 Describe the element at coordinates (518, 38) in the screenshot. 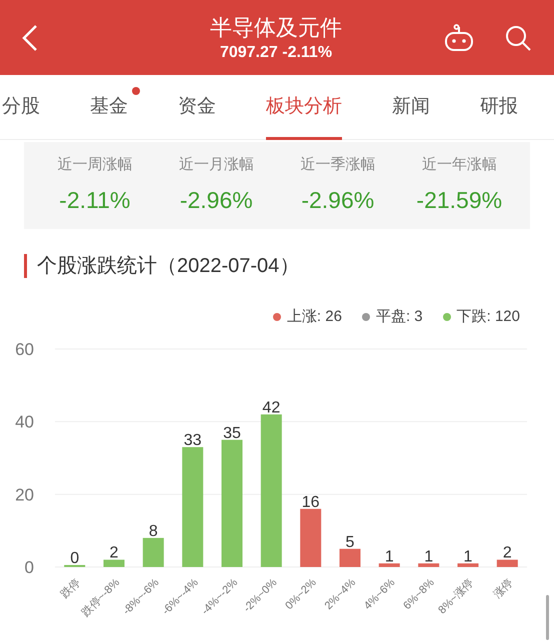

I see `search-icon` at that location.